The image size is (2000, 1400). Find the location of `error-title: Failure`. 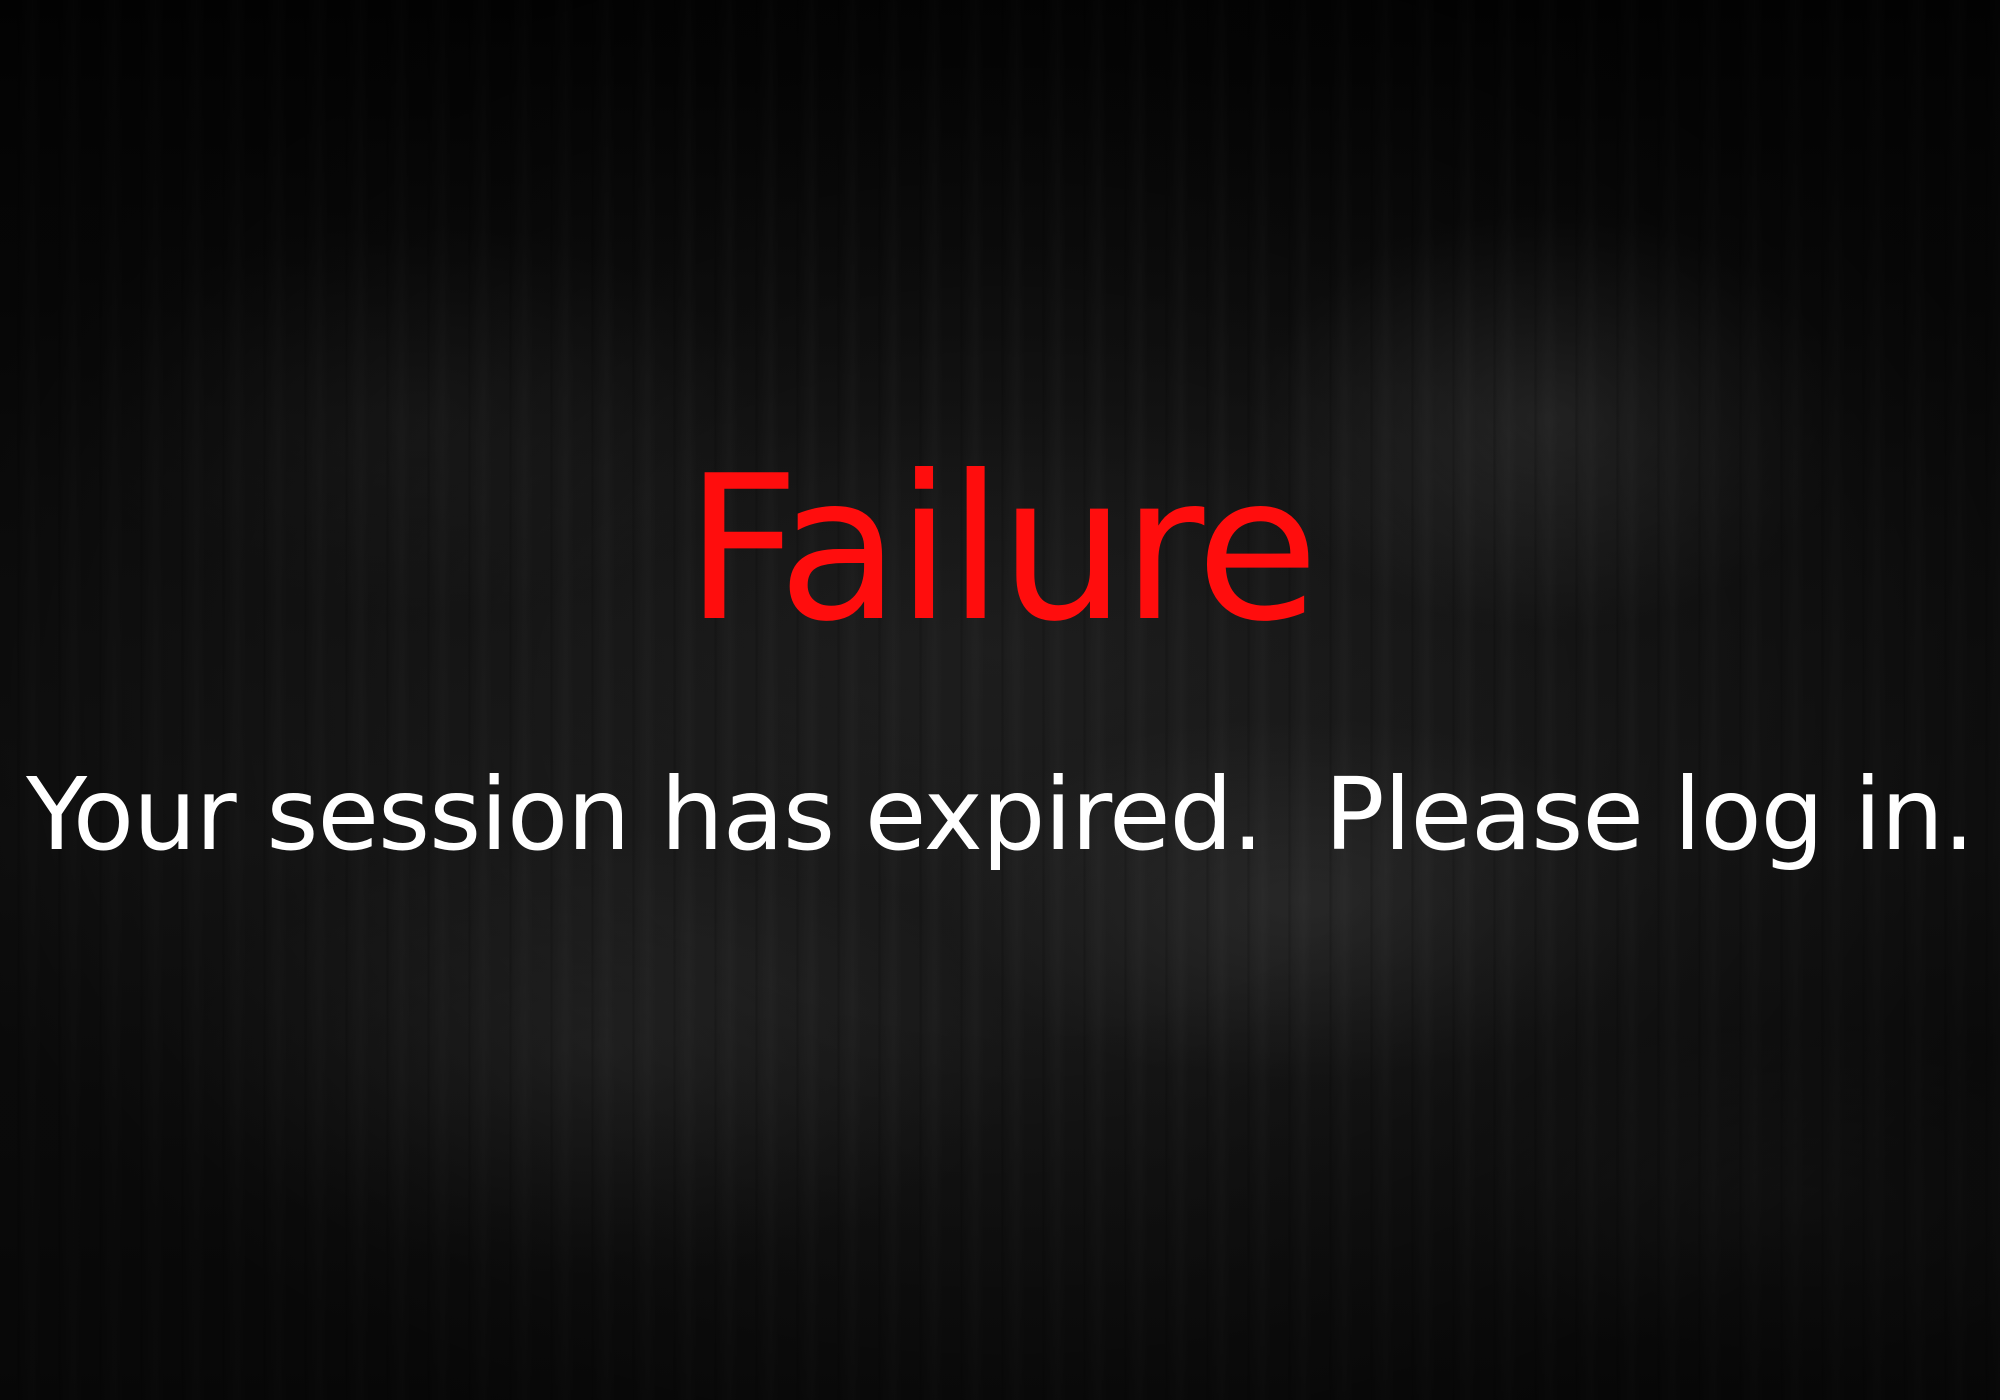

error-title: Failure is located at coordinates (1001, 549).